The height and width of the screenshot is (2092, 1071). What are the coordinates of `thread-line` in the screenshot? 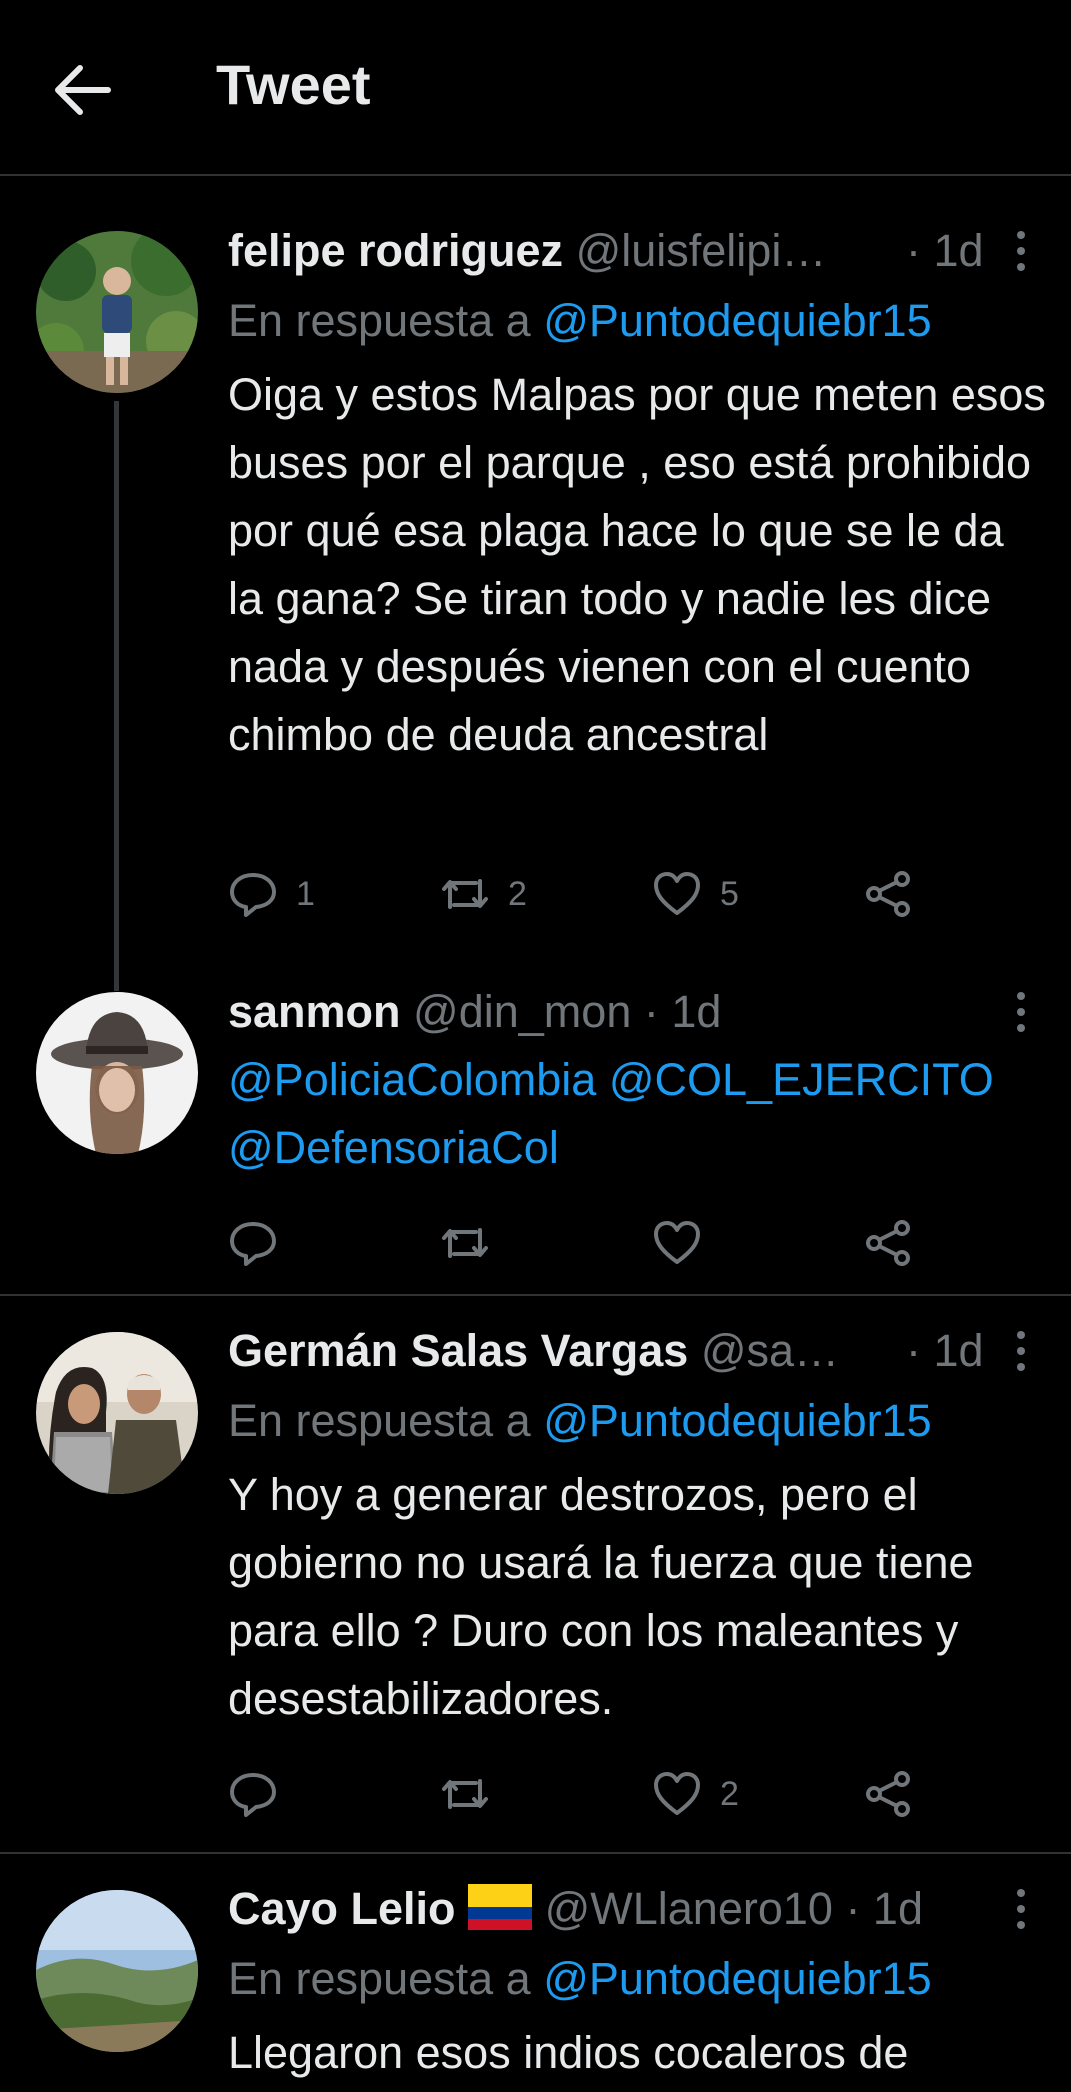 It's located at (116, 696).